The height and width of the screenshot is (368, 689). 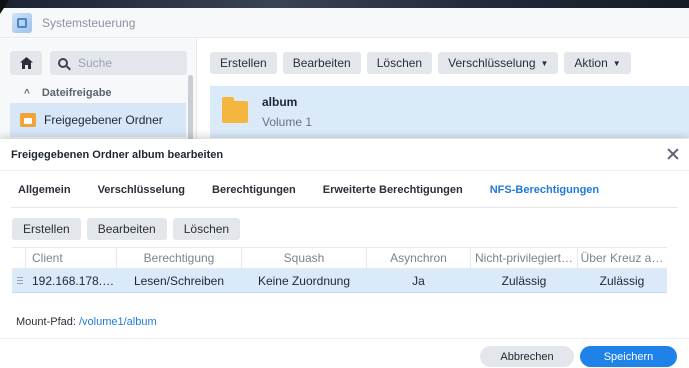 I want to click on row-drag-handle, so click(x=19, y=280).